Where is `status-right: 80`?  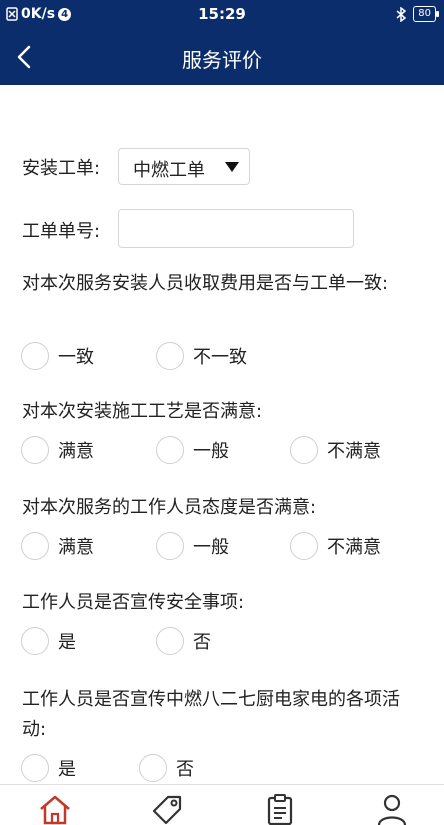 status-right: 80 is located at coordinates (417, 14).